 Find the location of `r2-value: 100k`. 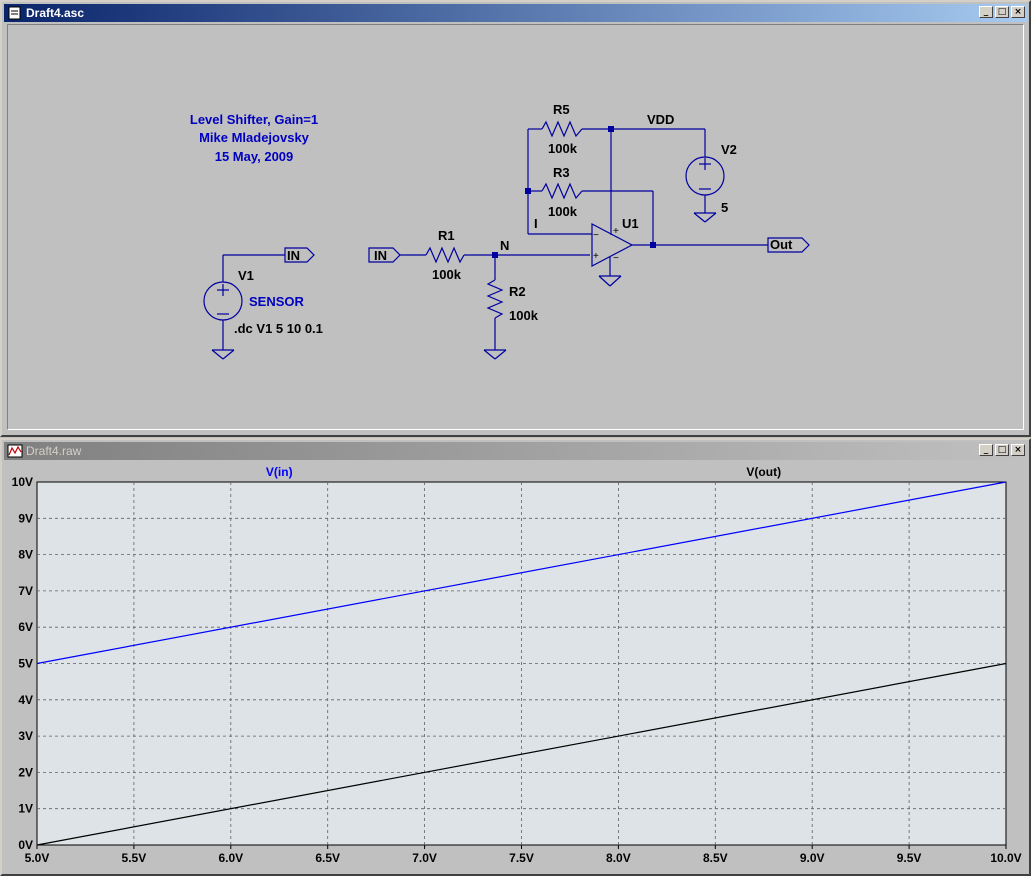

r2-value: 100k is located at coordinates (524, 315).